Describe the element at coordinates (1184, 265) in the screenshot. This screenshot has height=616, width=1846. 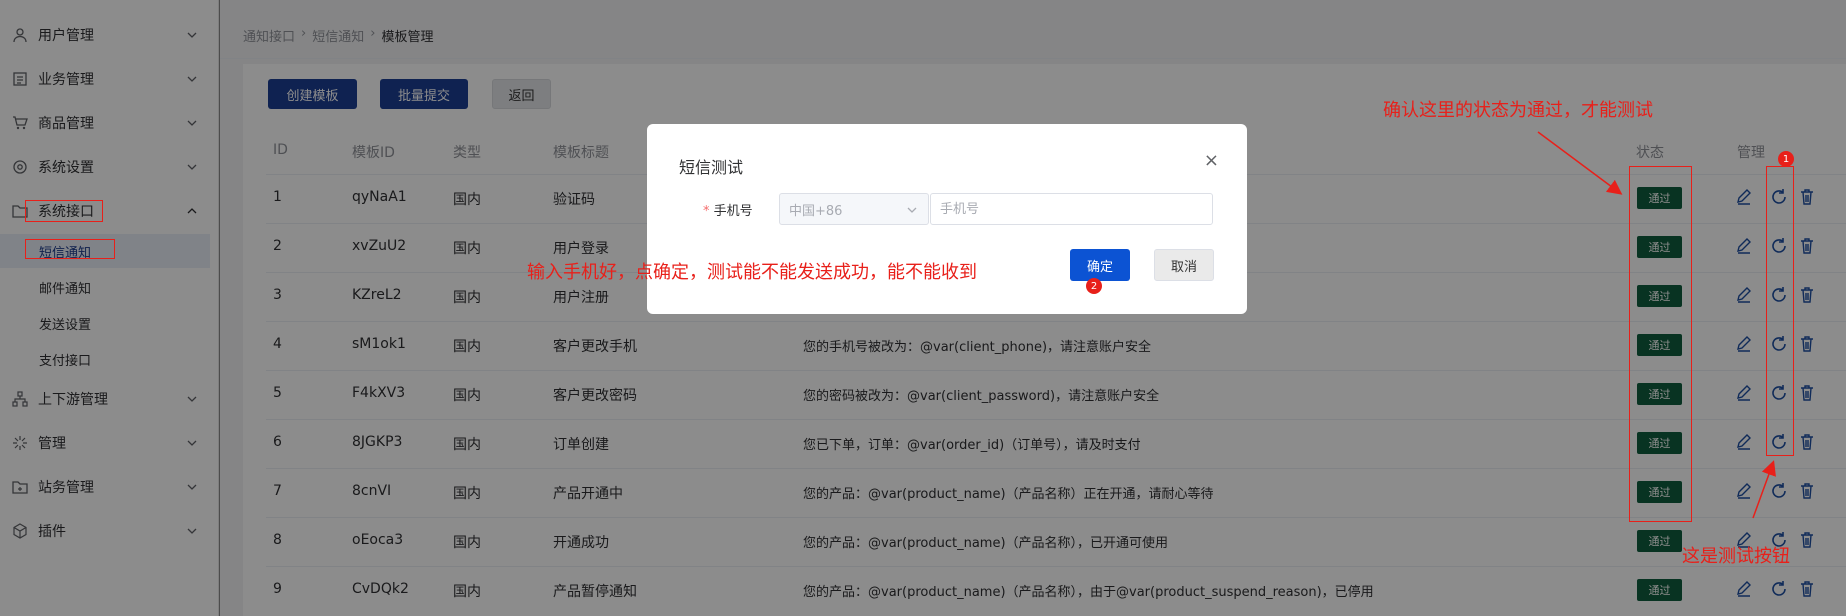
I see `cancel-button: 取消` at that location.